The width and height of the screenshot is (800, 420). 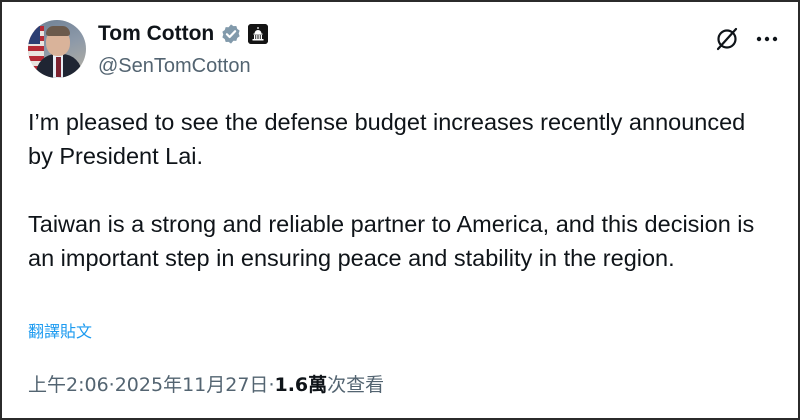 I want to click on author-name: Tom Cotton, so click(x=156, y=34).